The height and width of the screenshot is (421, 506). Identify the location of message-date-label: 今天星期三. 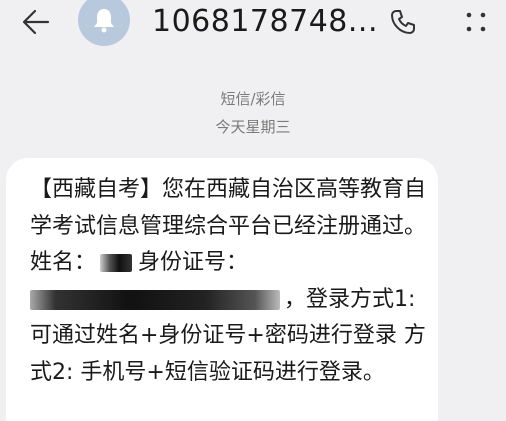
(253, 127).